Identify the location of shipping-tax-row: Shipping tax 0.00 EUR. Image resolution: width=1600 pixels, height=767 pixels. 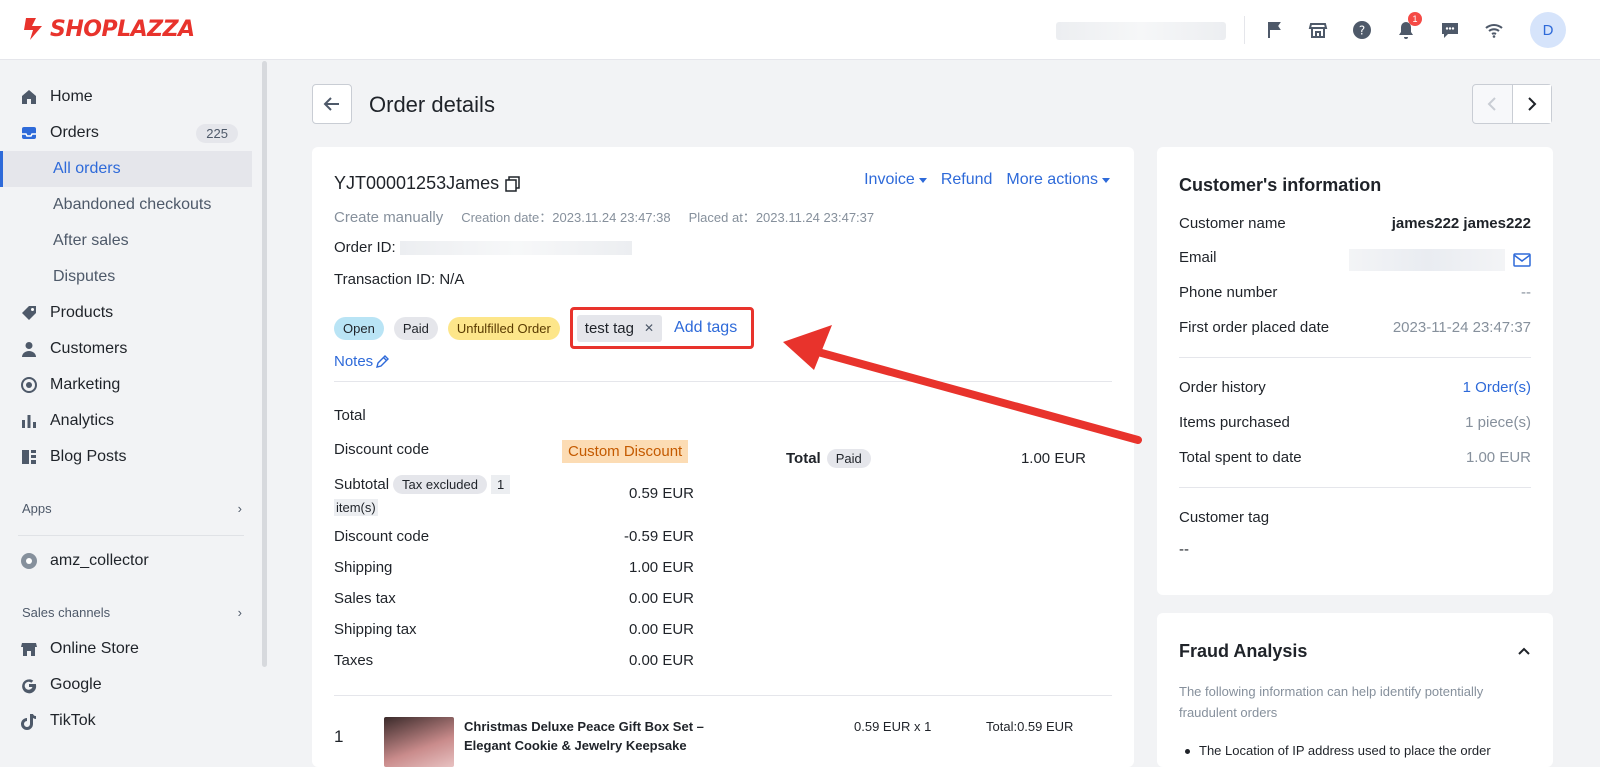
(514, 629).